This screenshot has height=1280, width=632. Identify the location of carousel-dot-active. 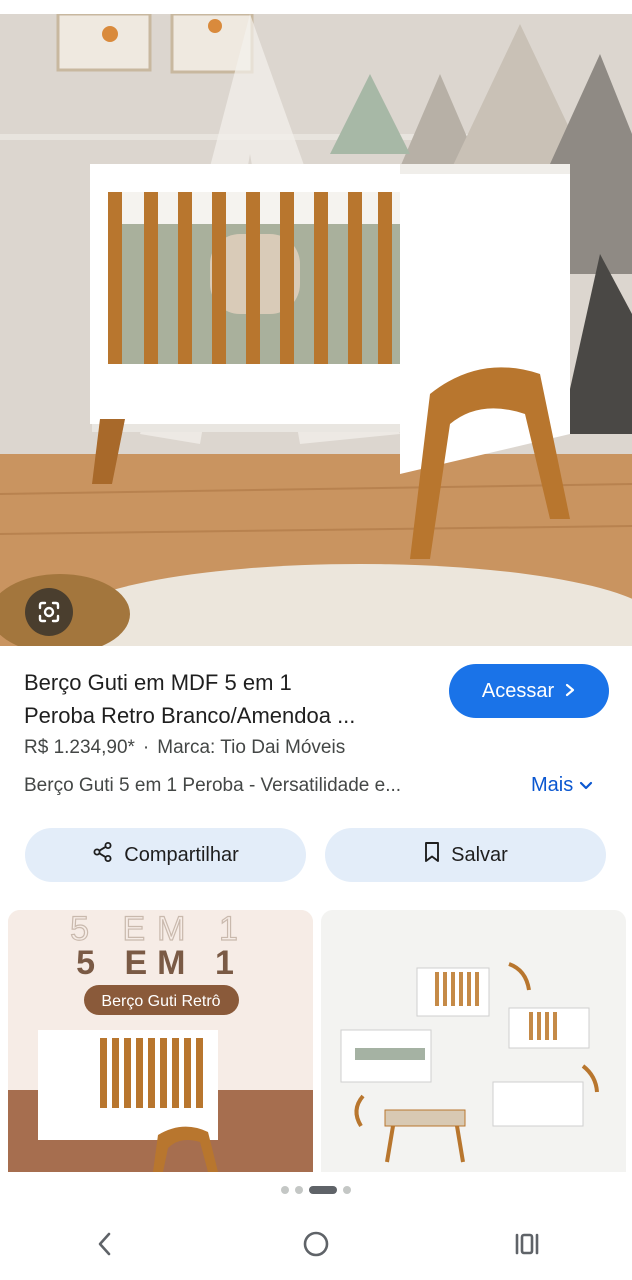
(323, 1190).